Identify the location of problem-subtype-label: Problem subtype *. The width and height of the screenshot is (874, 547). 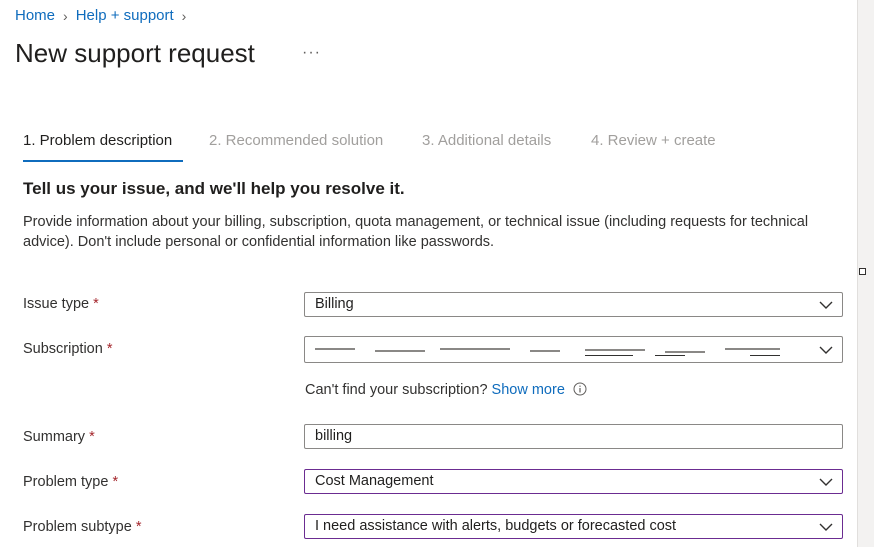
(82, 527).